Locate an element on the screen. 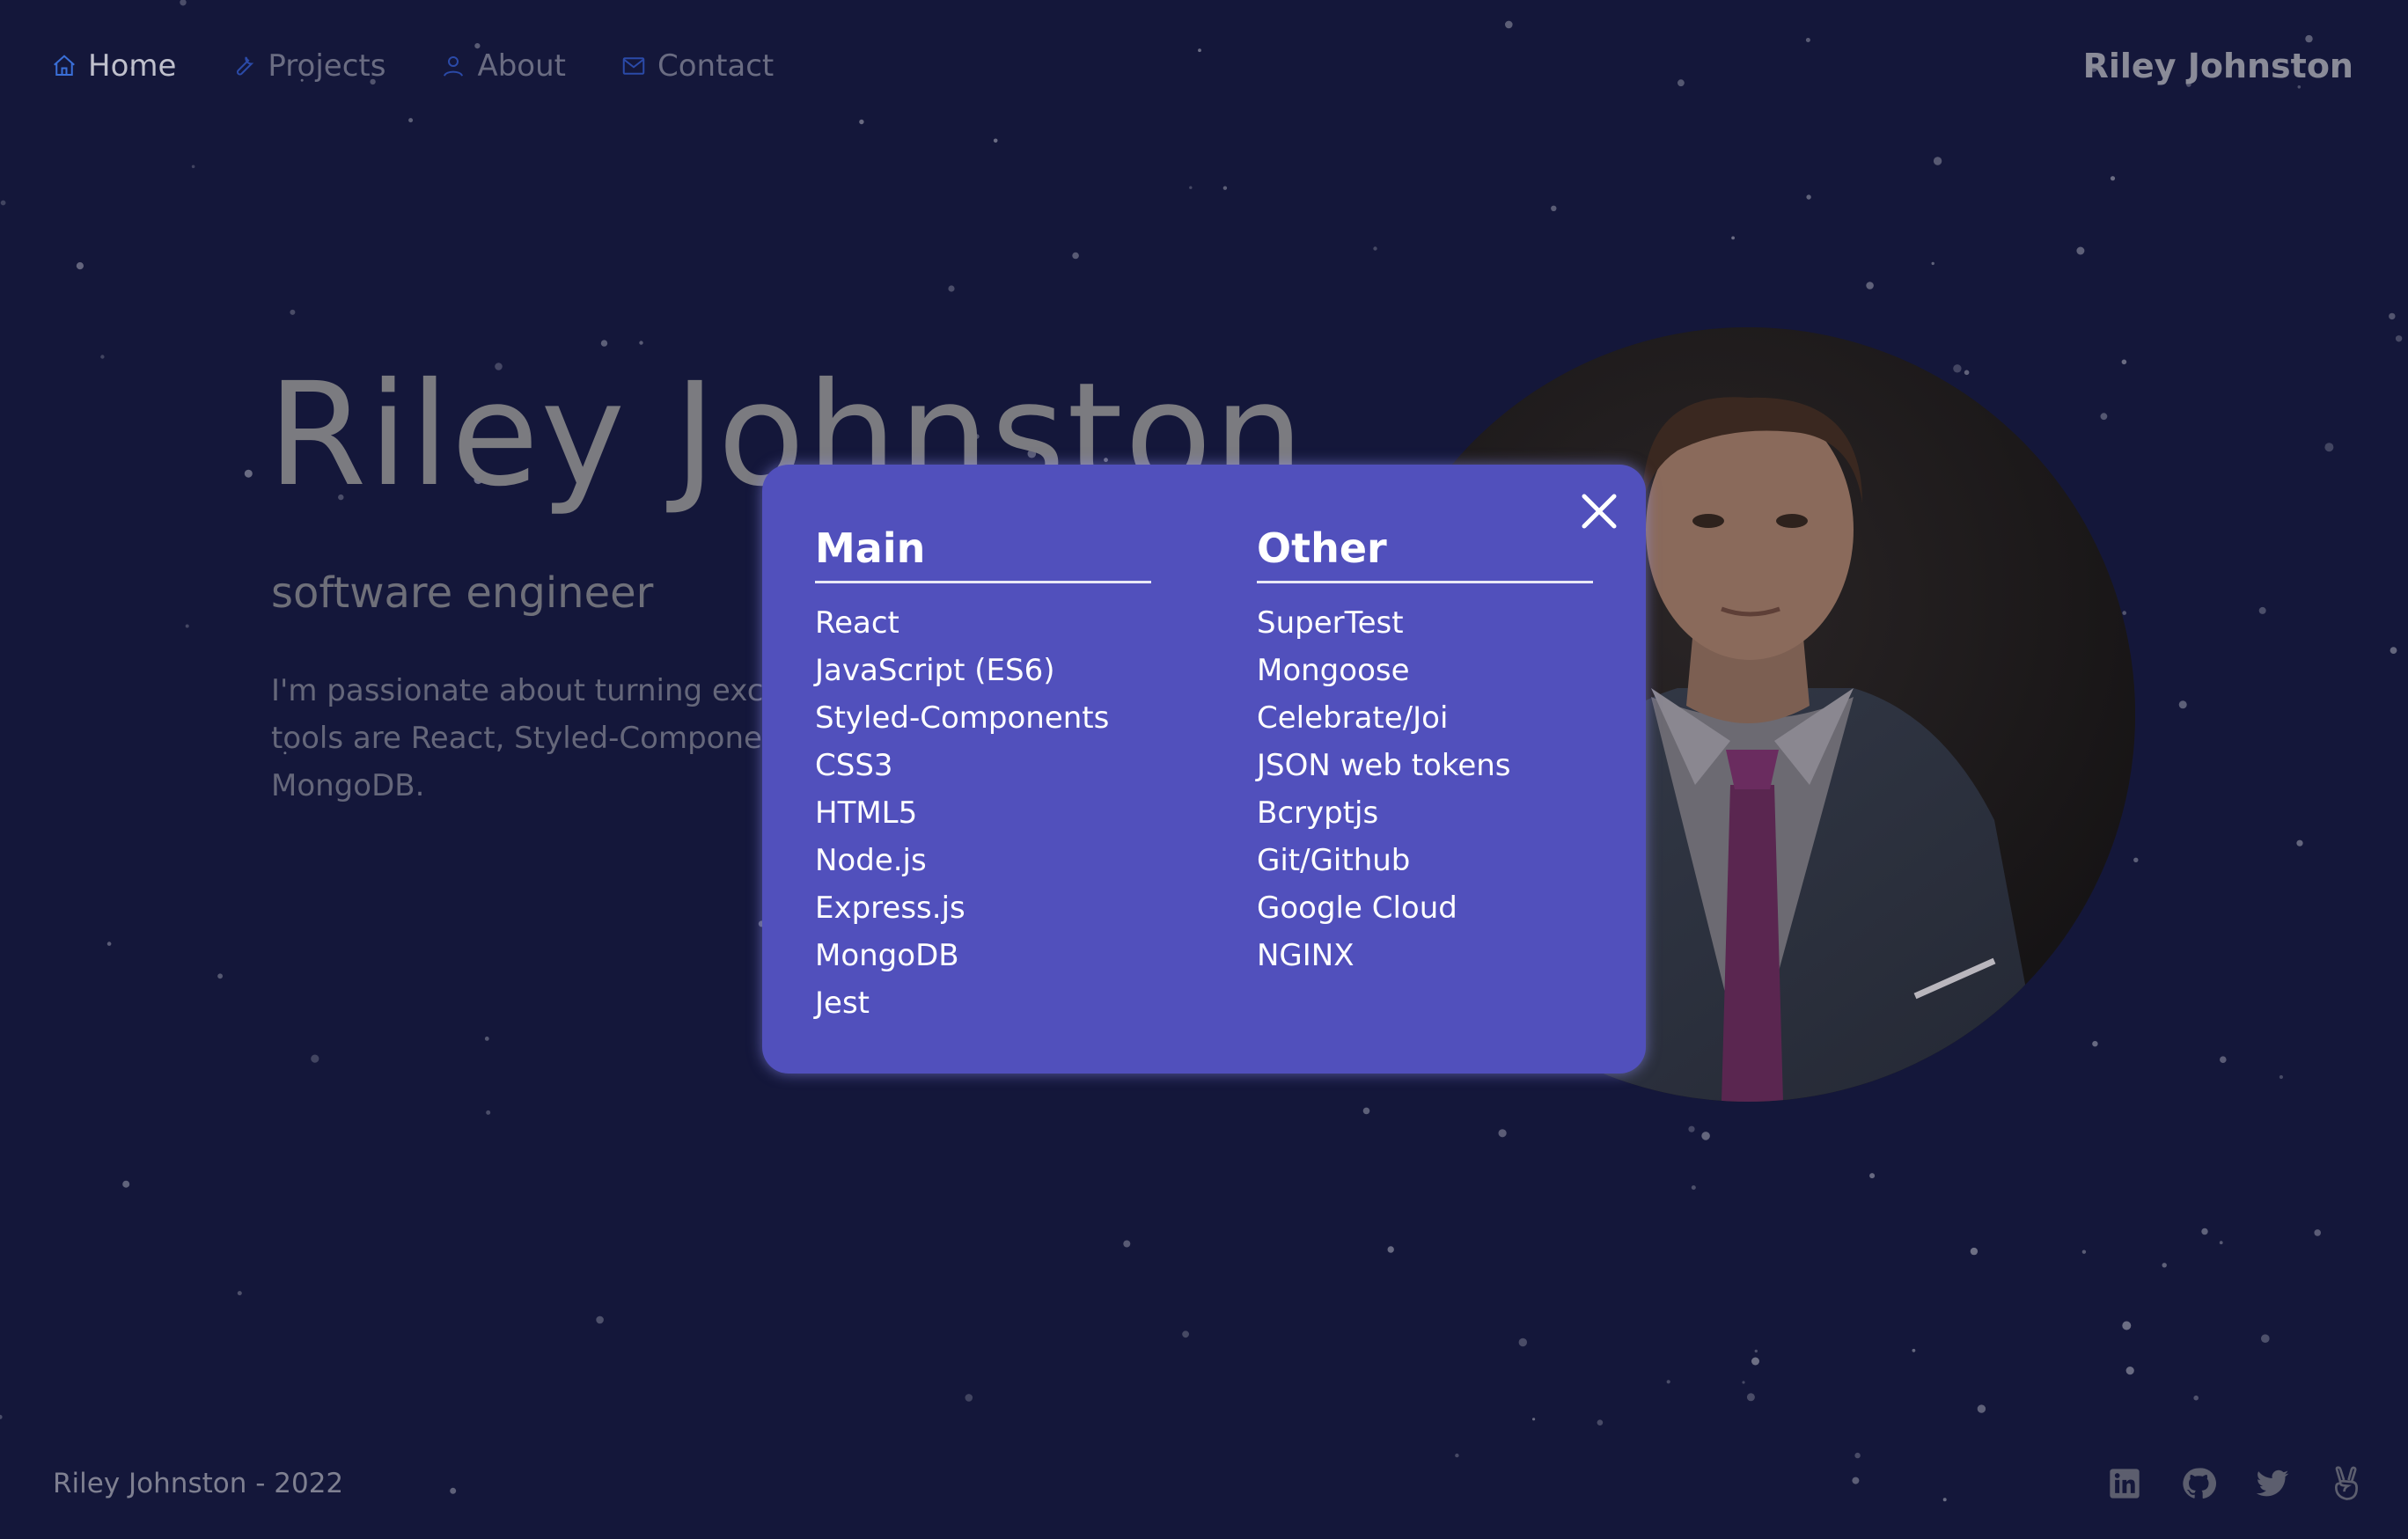 The width and height of the screenshot is (2408, 1539). brand-name: Riley Johnston is located at coordinates (2218, 66).